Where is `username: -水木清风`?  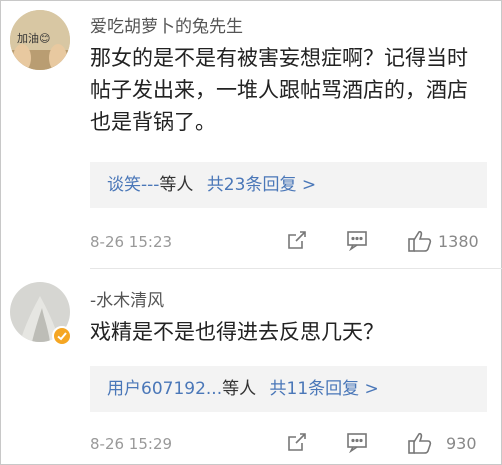 username: -水木清风 is located at coordinates (127, 298).